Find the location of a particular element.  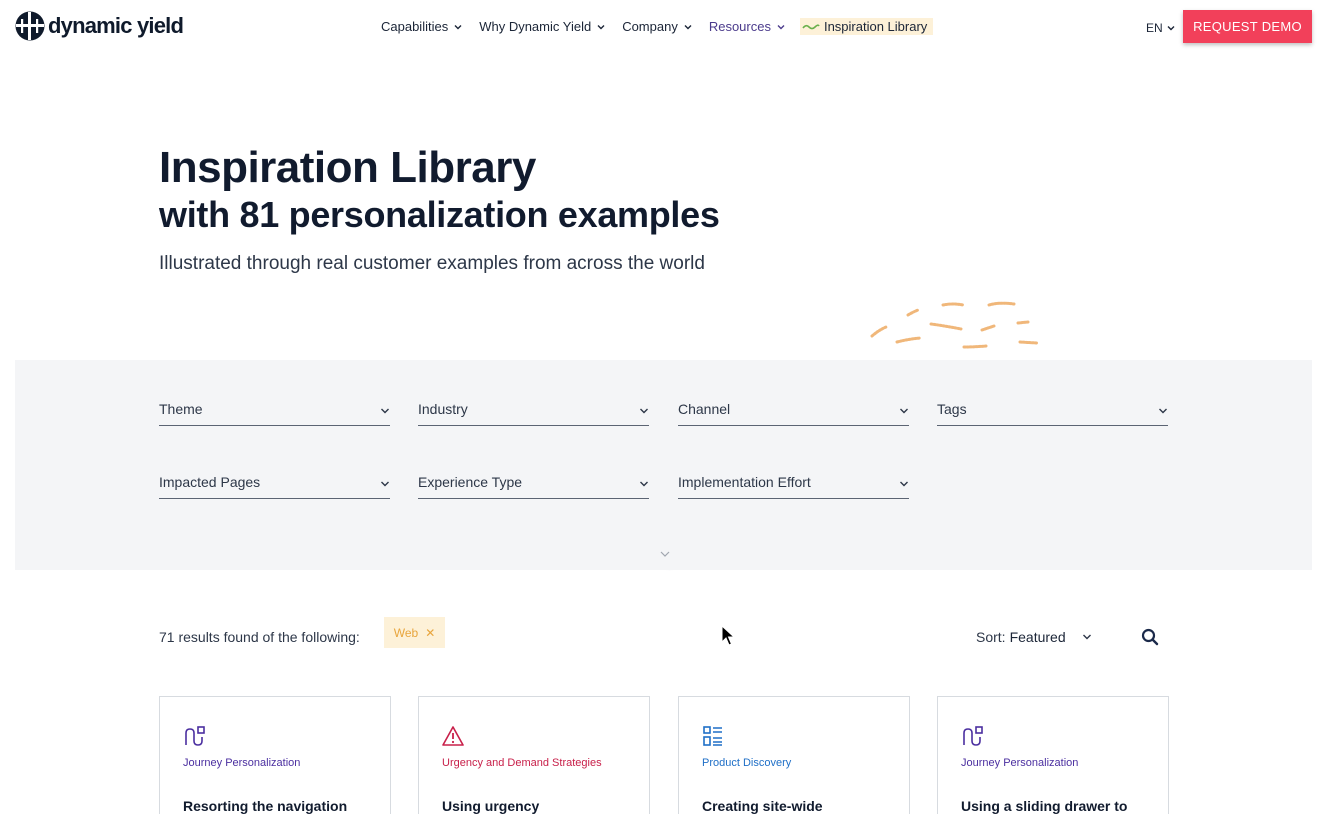

nav-label: Inspiration Library is located at coordinates (875, 26).